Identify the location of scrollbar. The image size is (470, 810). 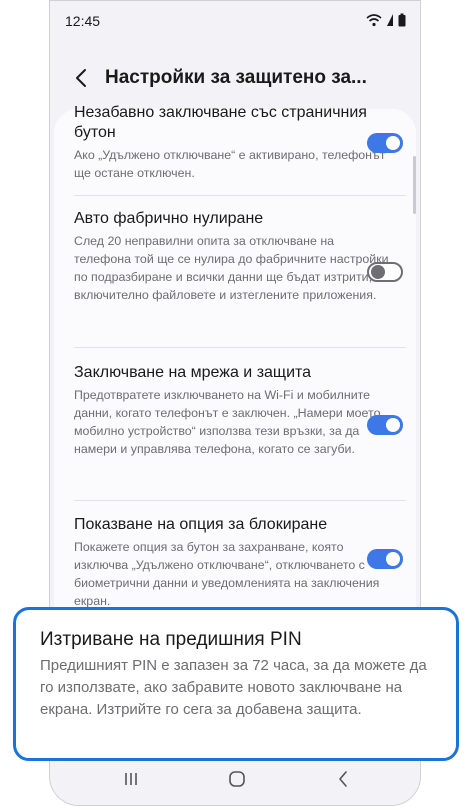
(414, 185).